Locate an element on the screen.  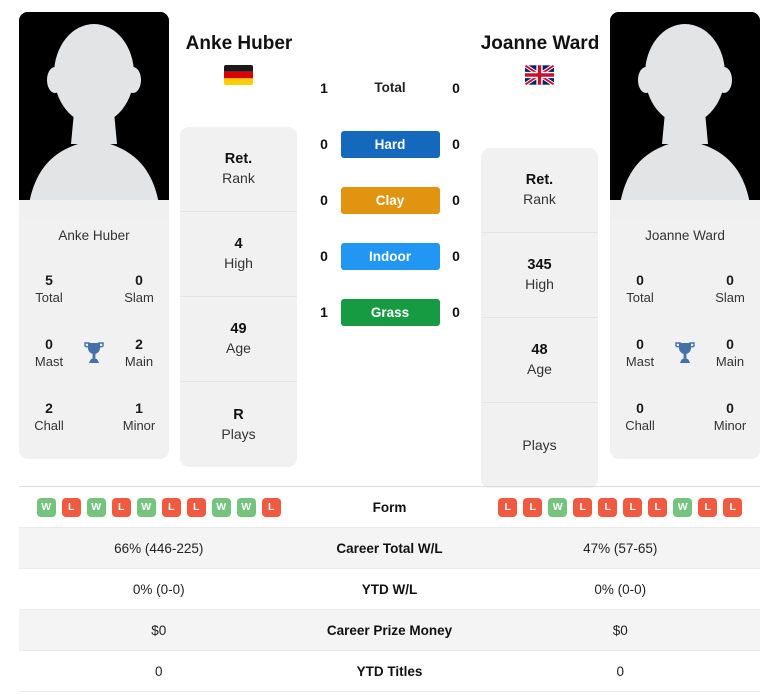
titles-chall-left: 2 Chall is located at coordinates (49, 417).